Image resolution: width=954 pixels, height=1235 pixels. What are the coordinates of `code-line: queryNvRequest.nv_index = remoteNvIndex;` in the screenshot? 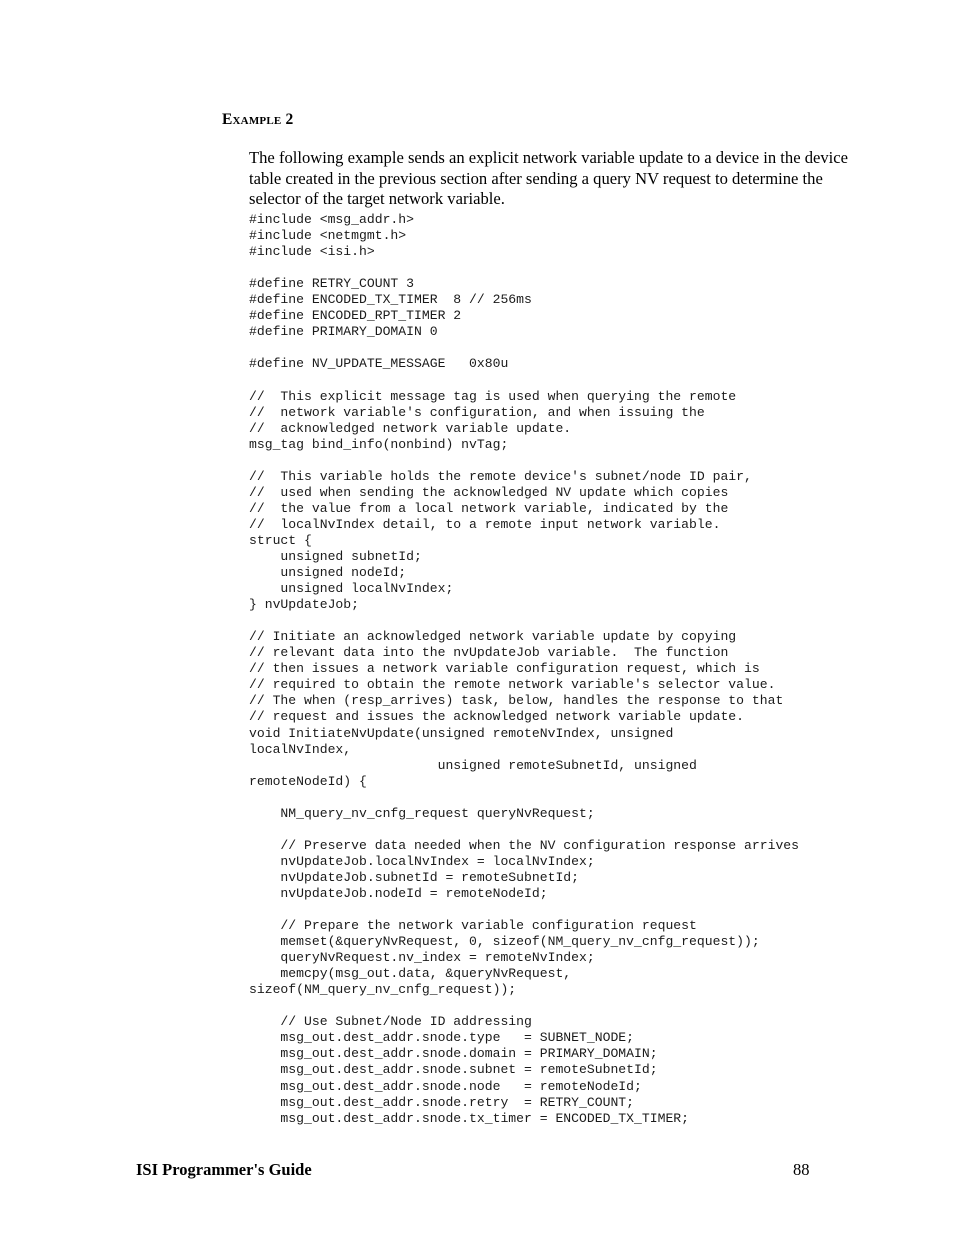 It's located at (422, 958).